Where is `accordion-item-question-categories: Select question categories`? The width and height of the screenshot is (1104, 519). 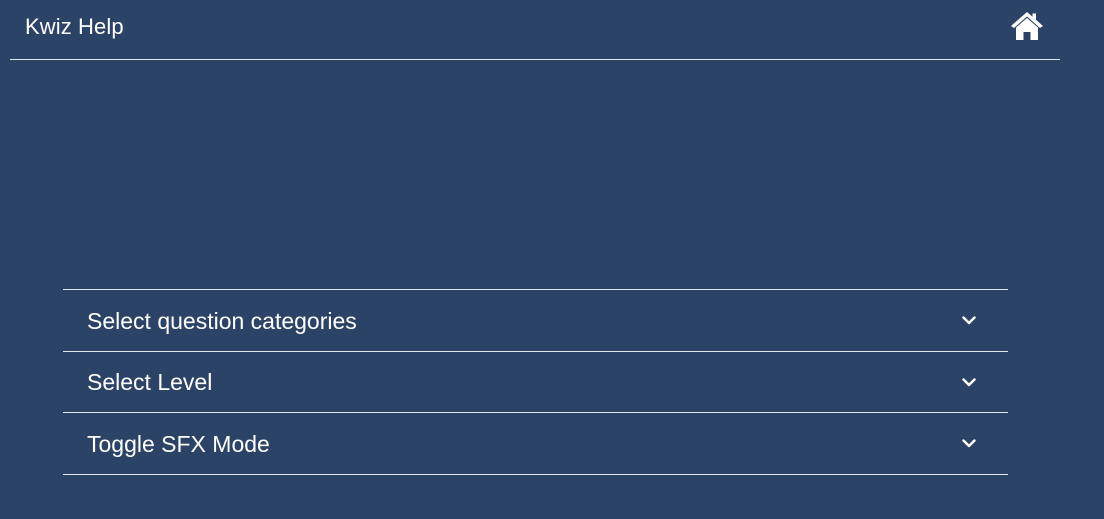 accordion-item-question-categories: Select question categories is located at coordinates (535, 321).